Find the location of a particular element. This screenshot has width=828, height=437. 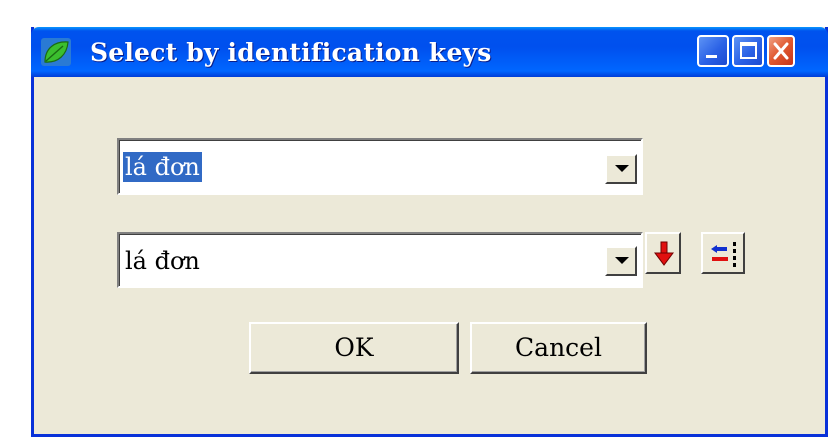

swap-arrows-icon is located at coordinates (723, 254).